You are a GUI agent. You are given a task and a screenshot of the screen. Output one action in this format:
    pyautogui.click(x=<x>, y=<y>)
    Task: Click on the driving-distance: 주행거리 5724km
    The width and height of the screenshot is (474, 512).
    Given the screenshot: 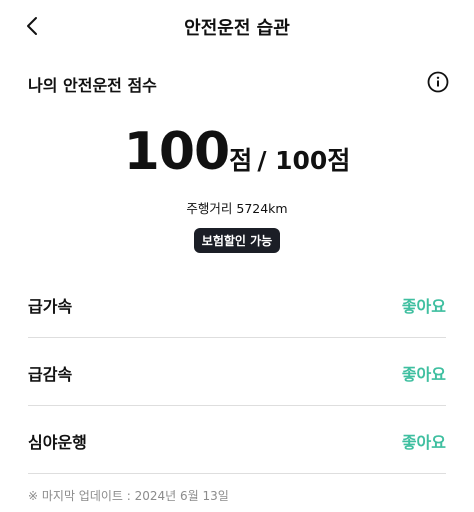 What is the action you would take?
    pyautogui.click(x=237, y=208)
    